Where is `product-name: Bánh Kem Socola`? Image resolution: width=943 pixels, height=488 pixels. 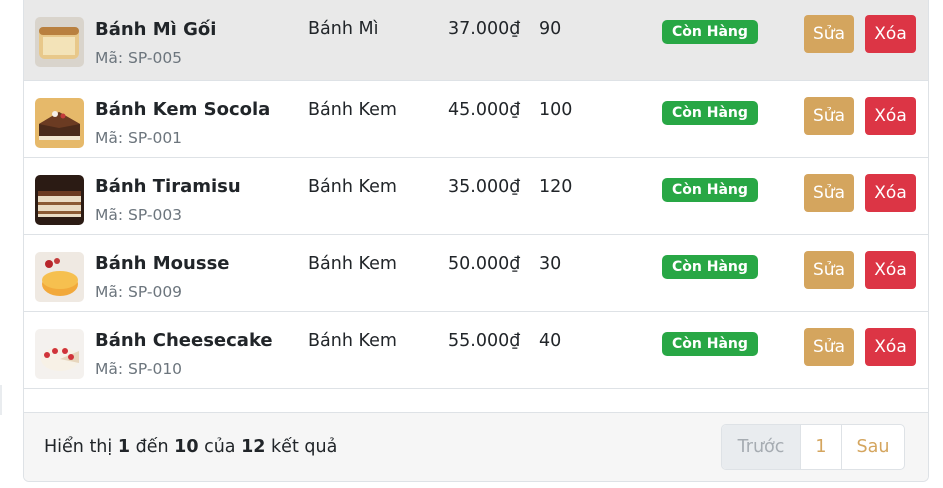 product-name: Bánh Kem Socola is located at coordinates (183, 109).